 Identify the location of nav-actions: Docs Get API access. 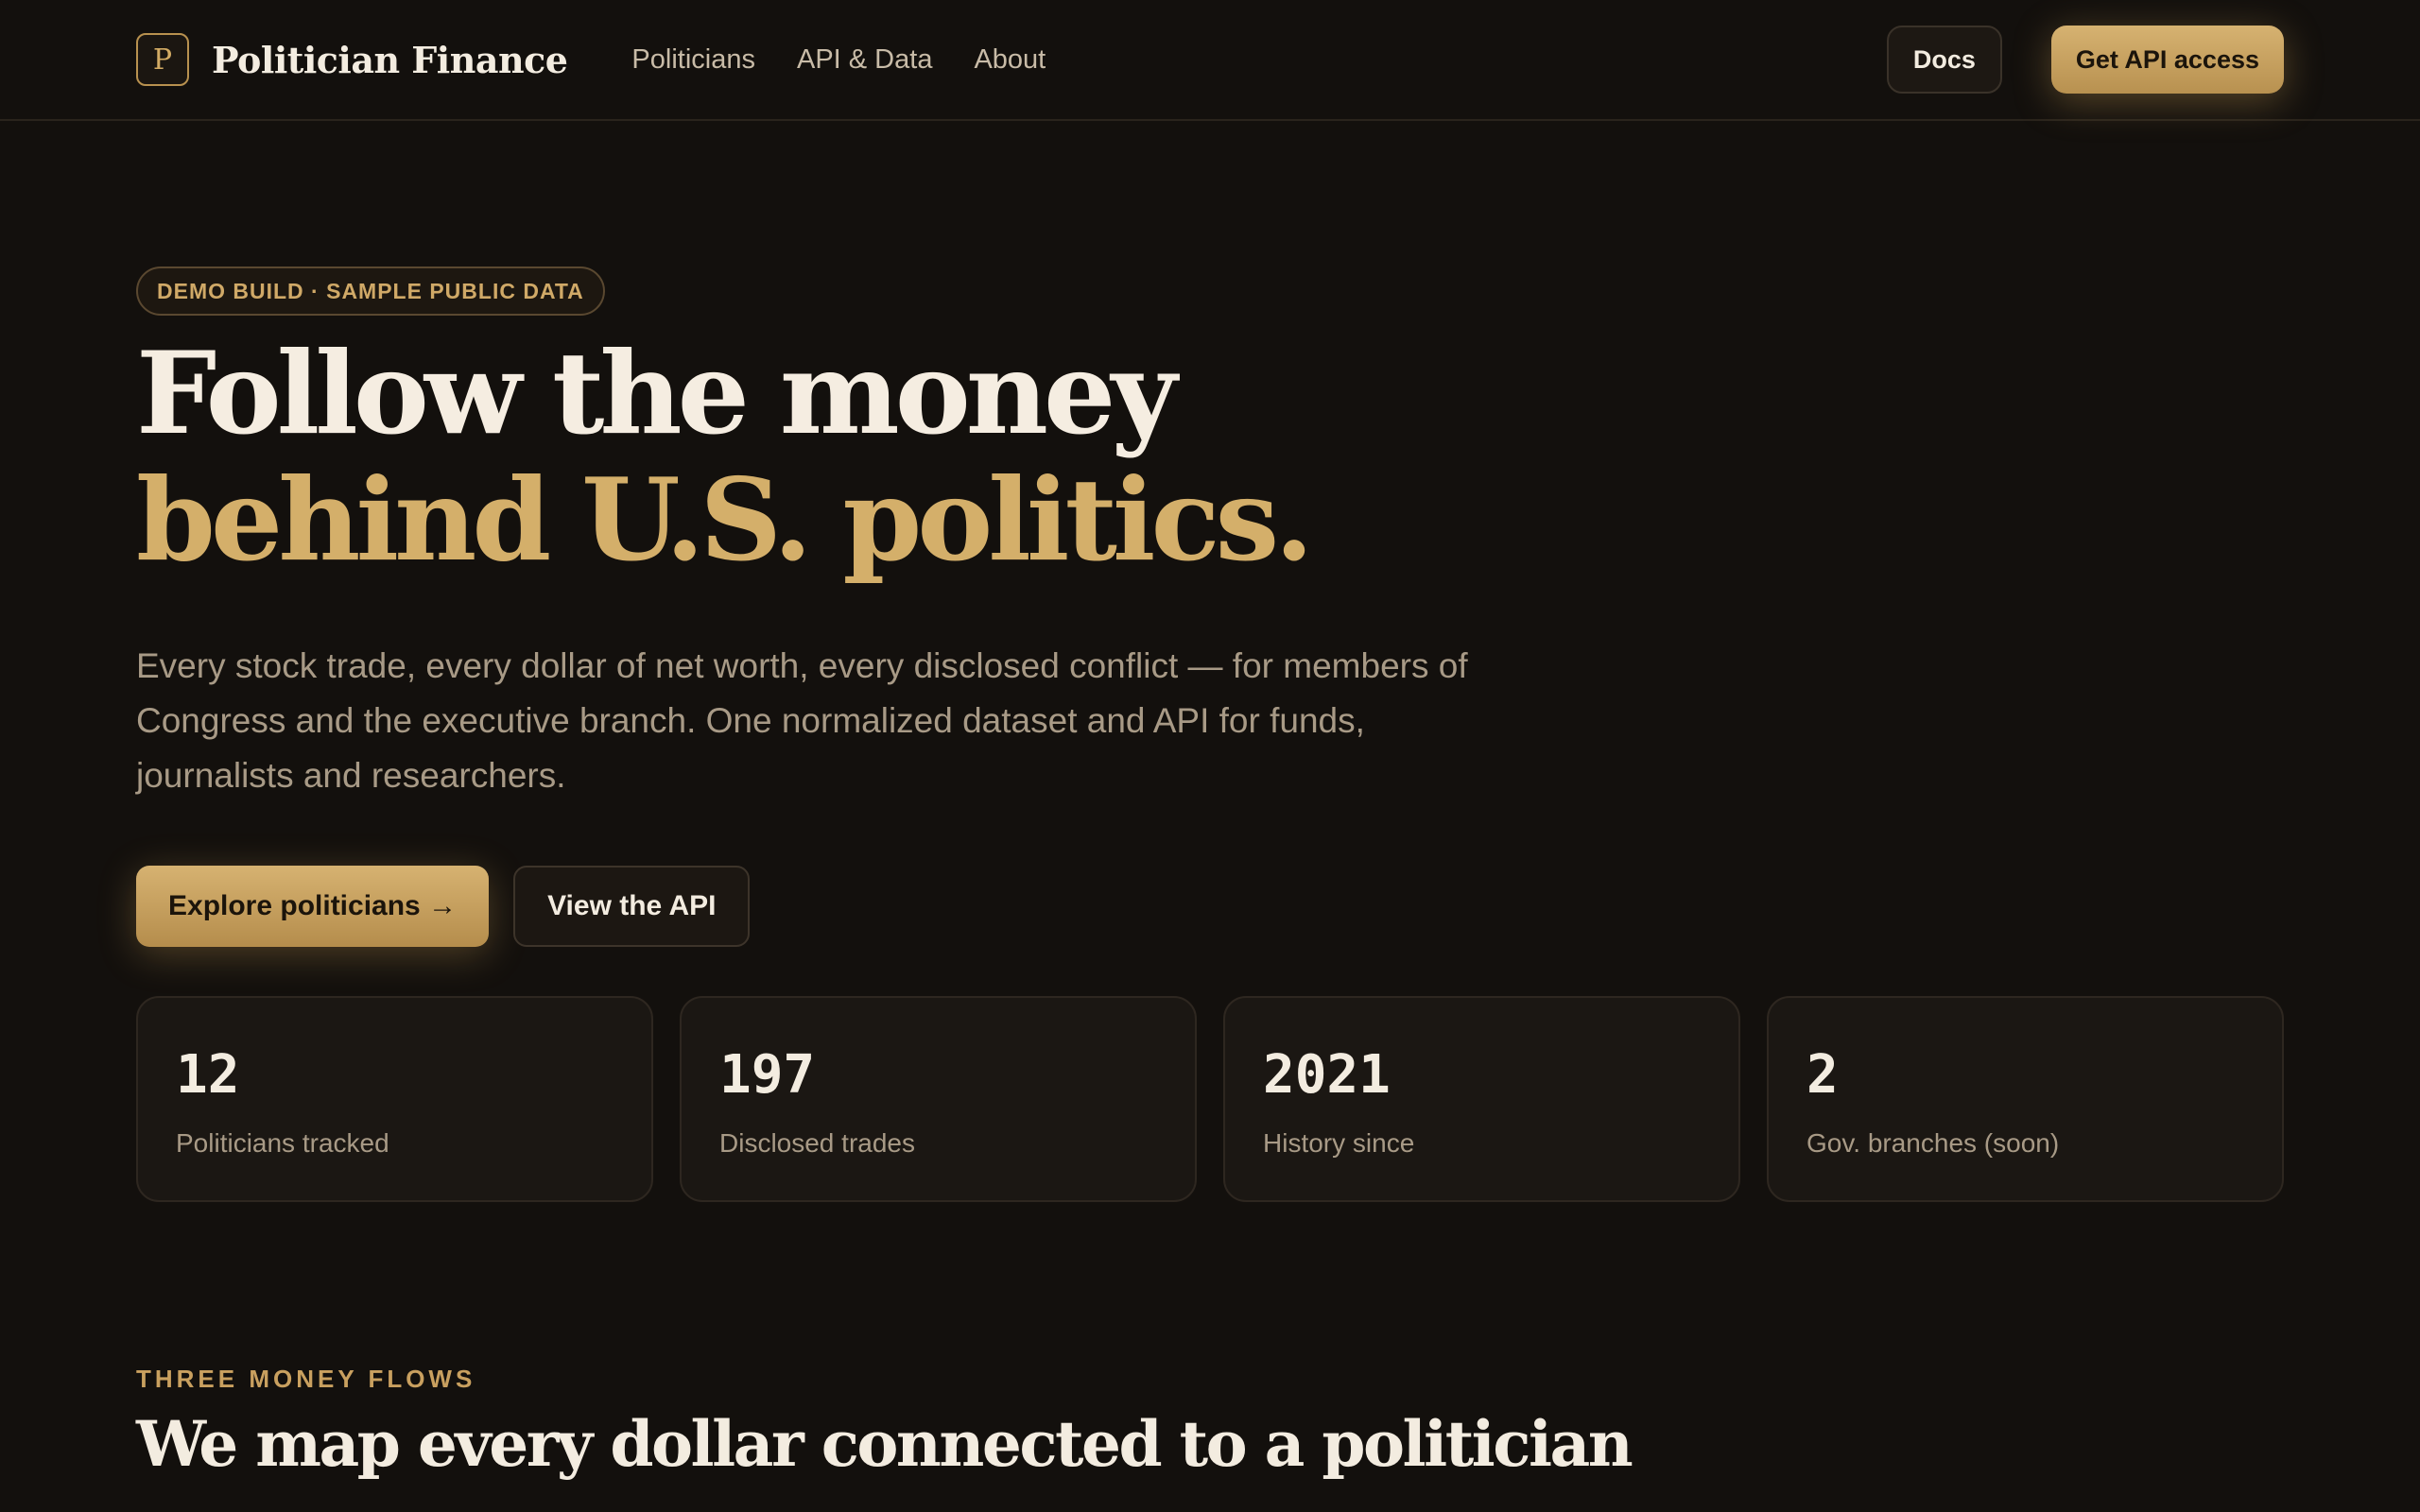
(2085, 60).